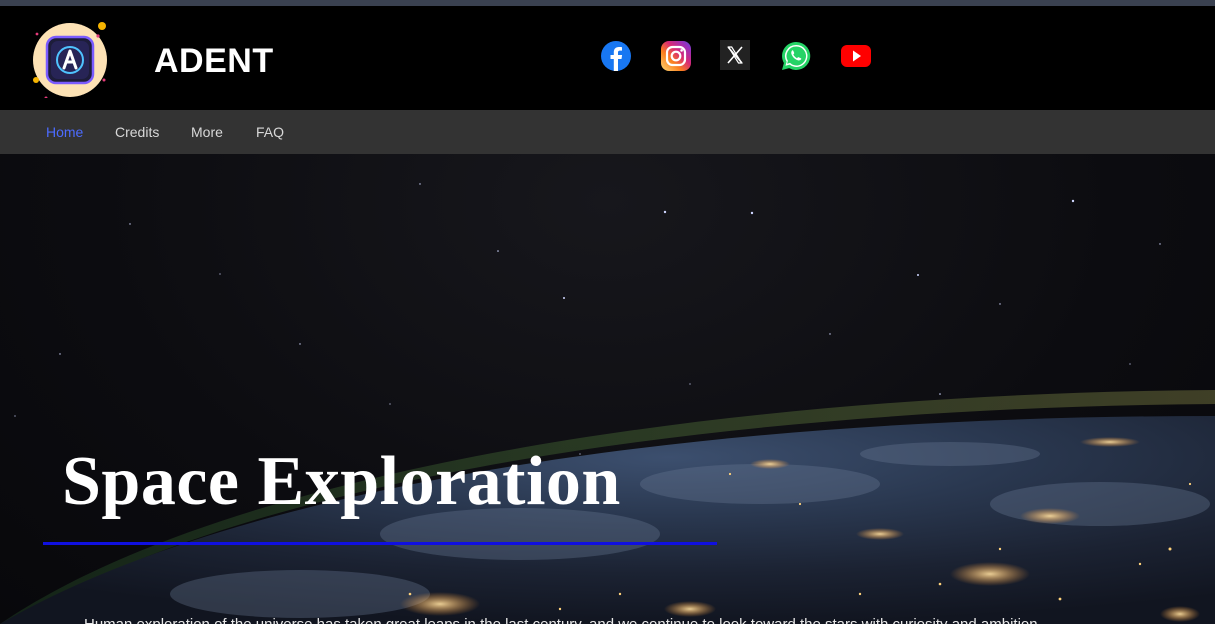 This screenshot has height=624, width=1215. What do you see at coordinates (214, 61) in the screenshot?
I see `brand-name: ADENT` at bounding box center [214, 61].